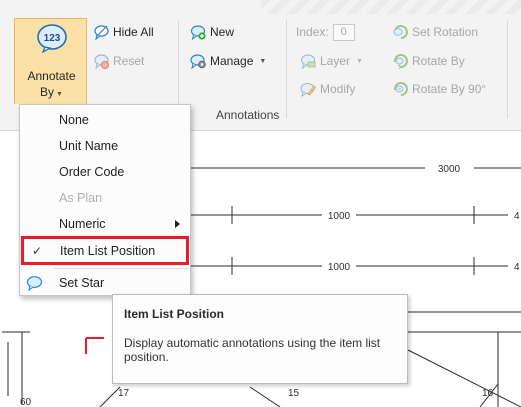 This screenshot has height=407, width=521. What do you see at coordinates (108, 250) in the screenshot?
I see `menu-item-label: Item List Position` at bounding box center [108, 250].